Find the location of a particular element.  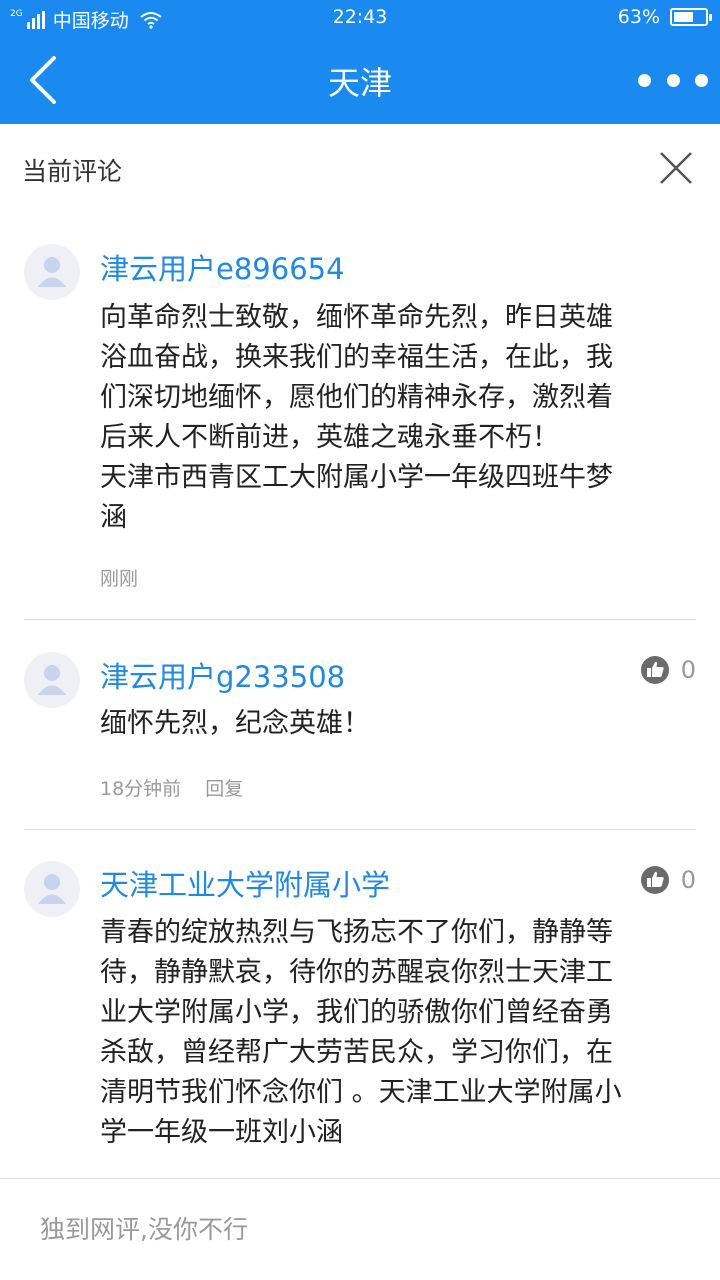

comment-username: 津云用户e896654 is located at coordinates (222, 267).